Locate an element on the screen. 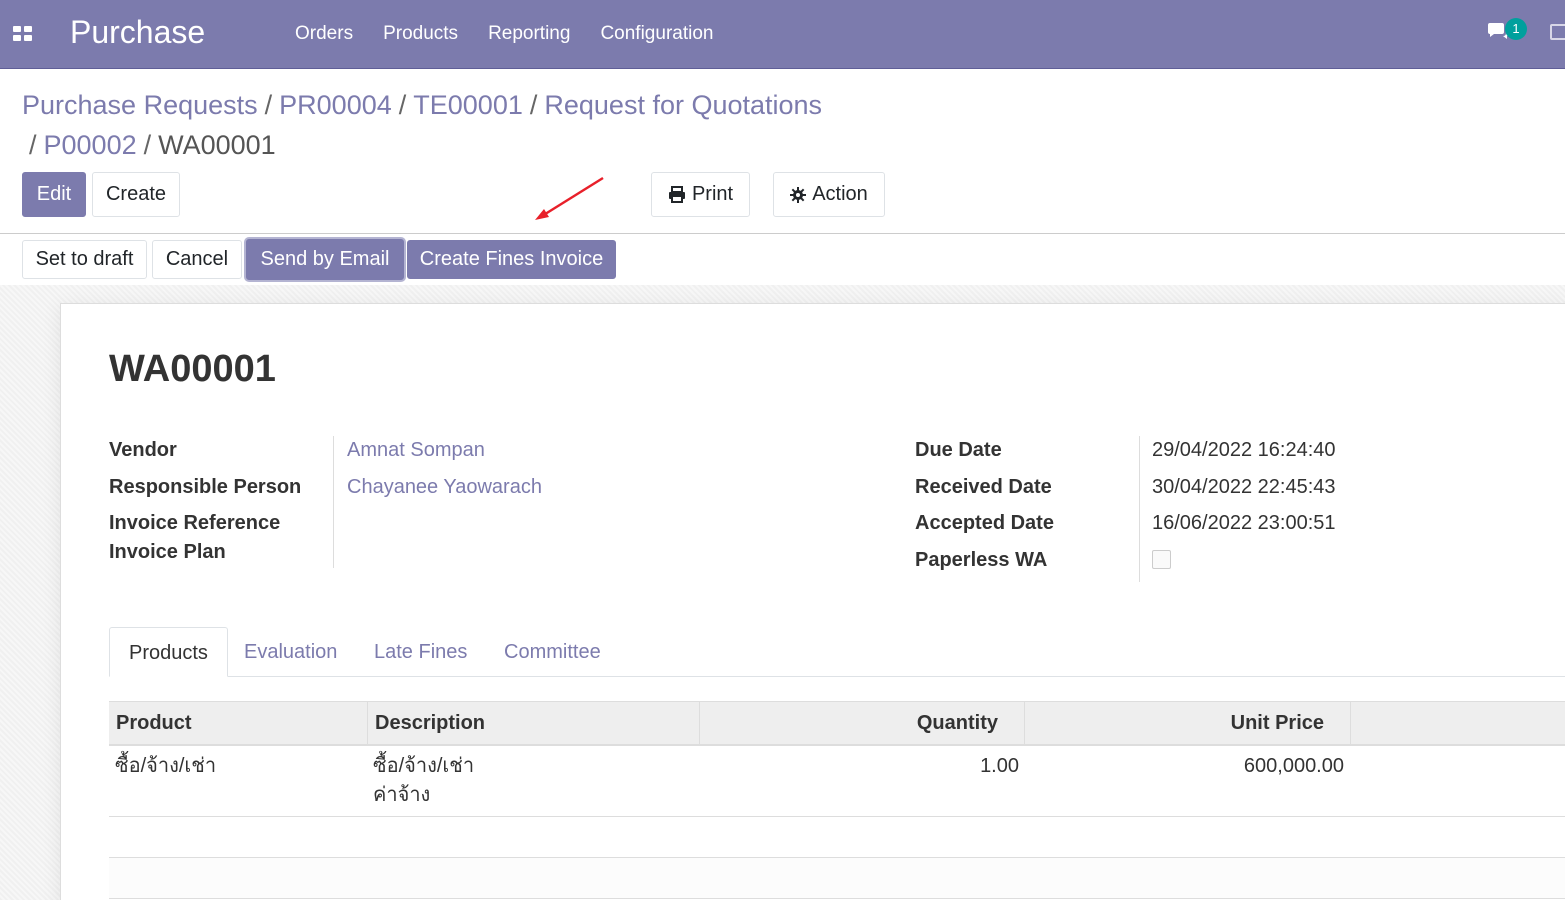 The height and width of the screenshot is (900, 1565). chat-count-badge: 1 is located at coordinates (1516, 29).